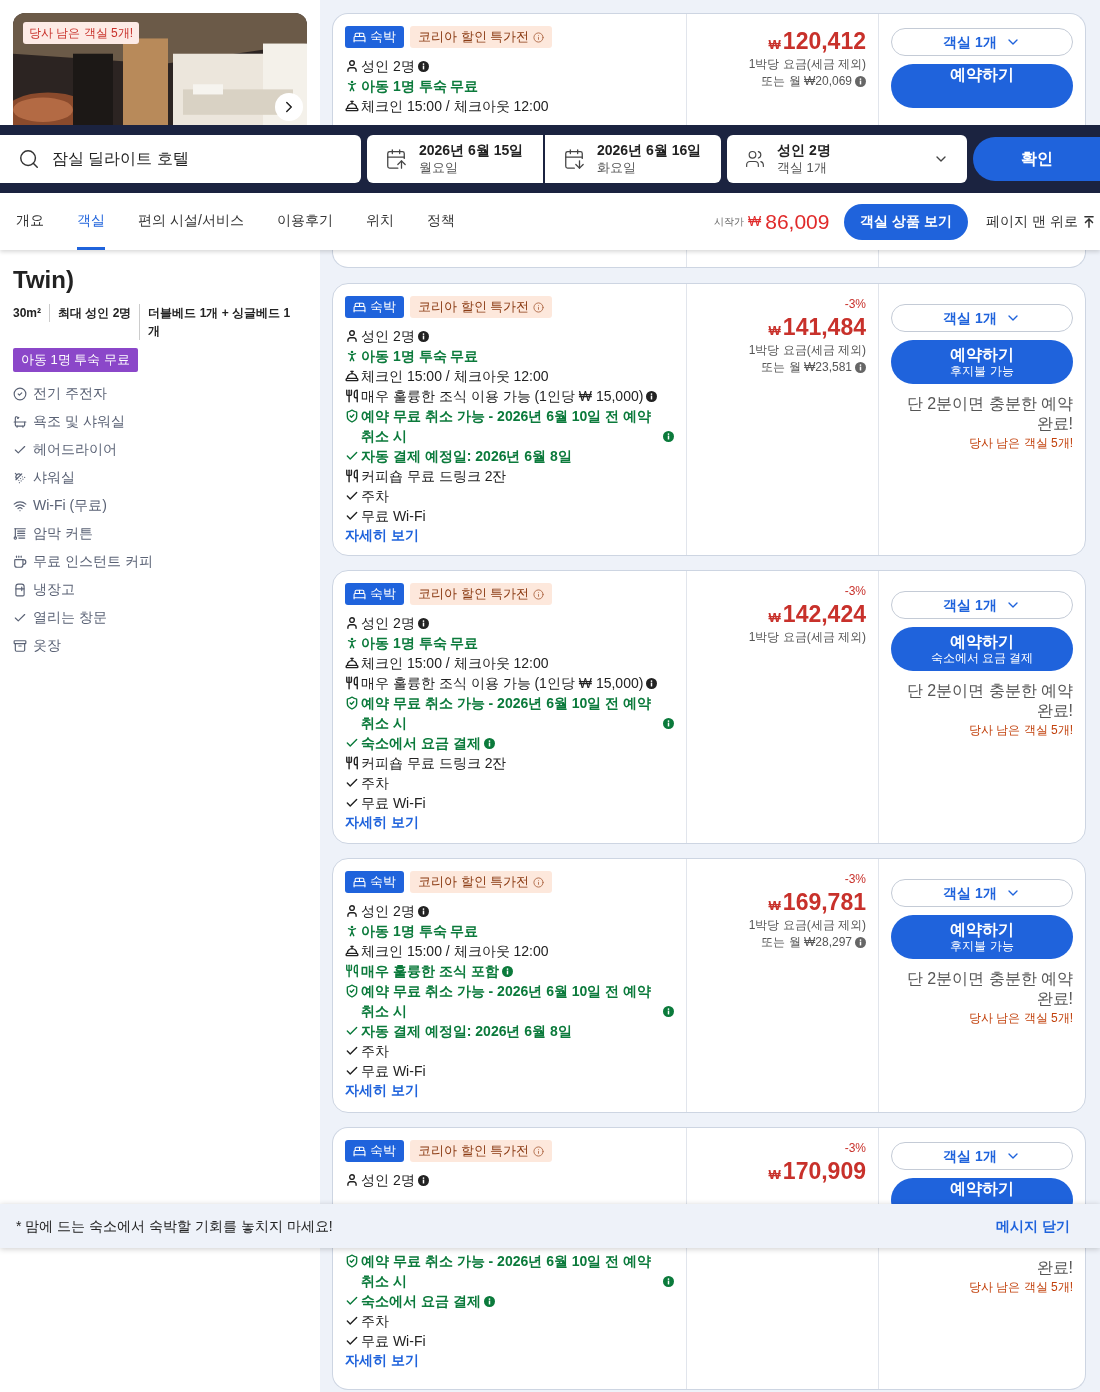 The height and width of the screenshot is (1392, 1100). Describe the element at coordinates (806, 942) in the screenshot. I see `monthly-price: 또는 월 ₩28,297` at that location.